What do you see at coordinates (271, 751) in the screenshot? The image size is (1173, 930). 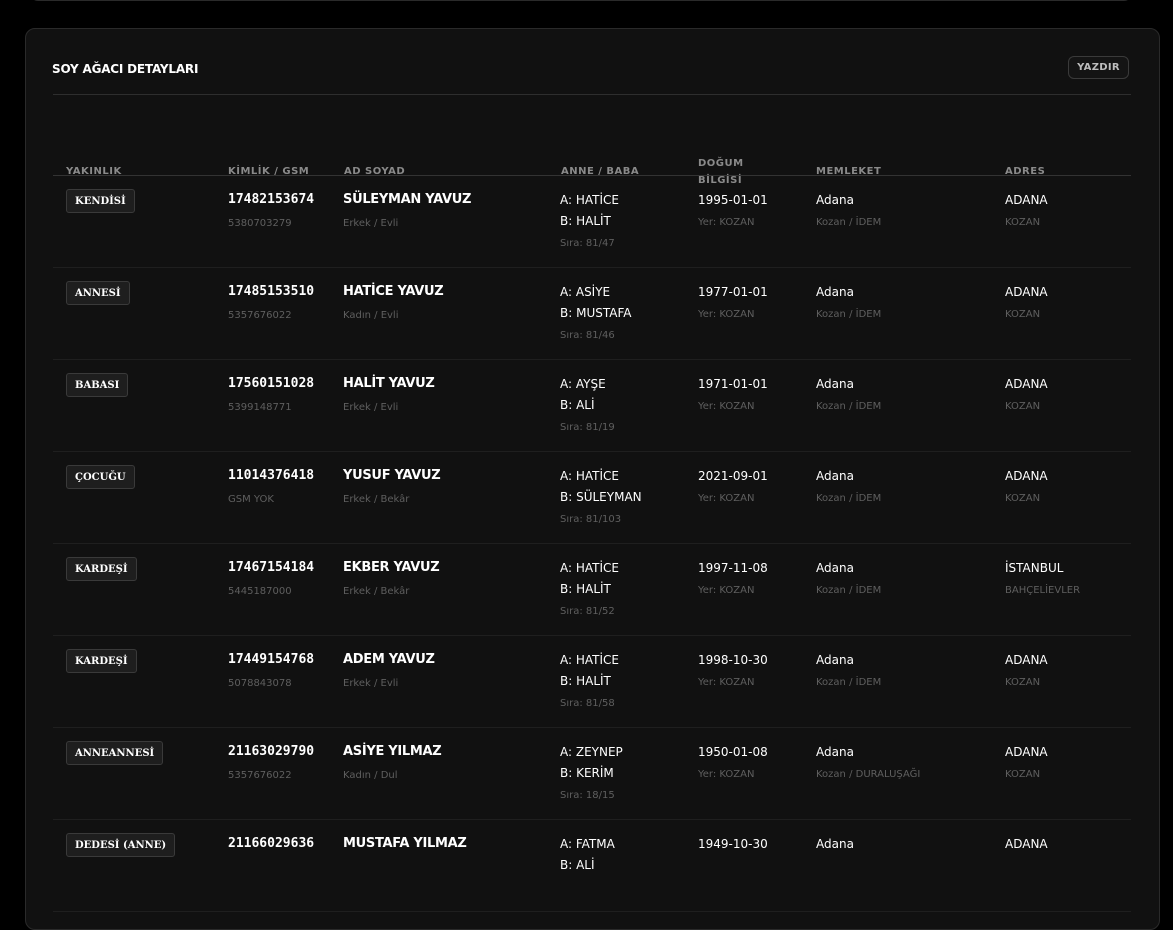 I see `identity-number: 21163029790` at bounding box center [271, 751].